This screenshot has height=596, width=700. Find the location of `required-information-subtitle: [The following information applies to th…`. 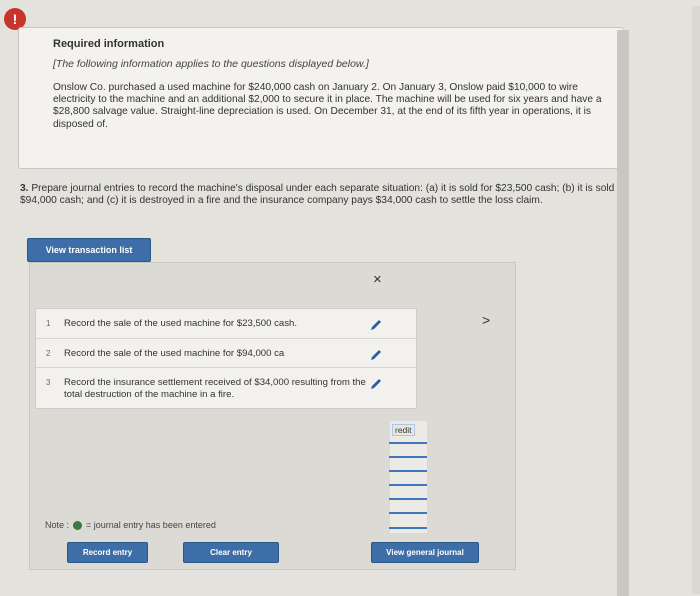

required-information-subtitle: [The following information applies to th… is located at coordinates (211, 64).